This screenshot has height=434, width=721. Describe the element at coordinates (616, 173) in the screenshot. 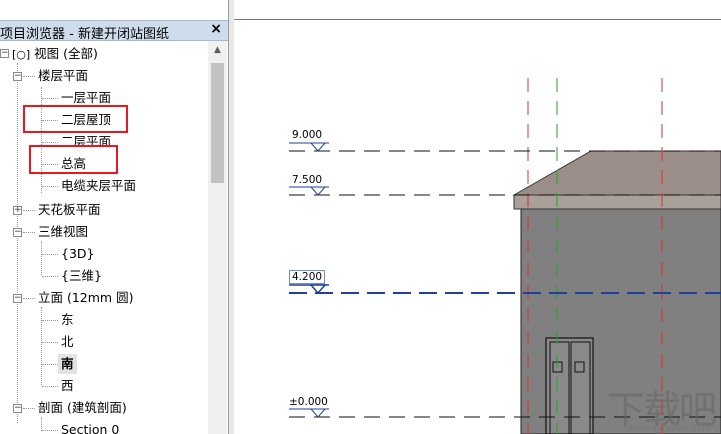

I see `building-roof` at that location.